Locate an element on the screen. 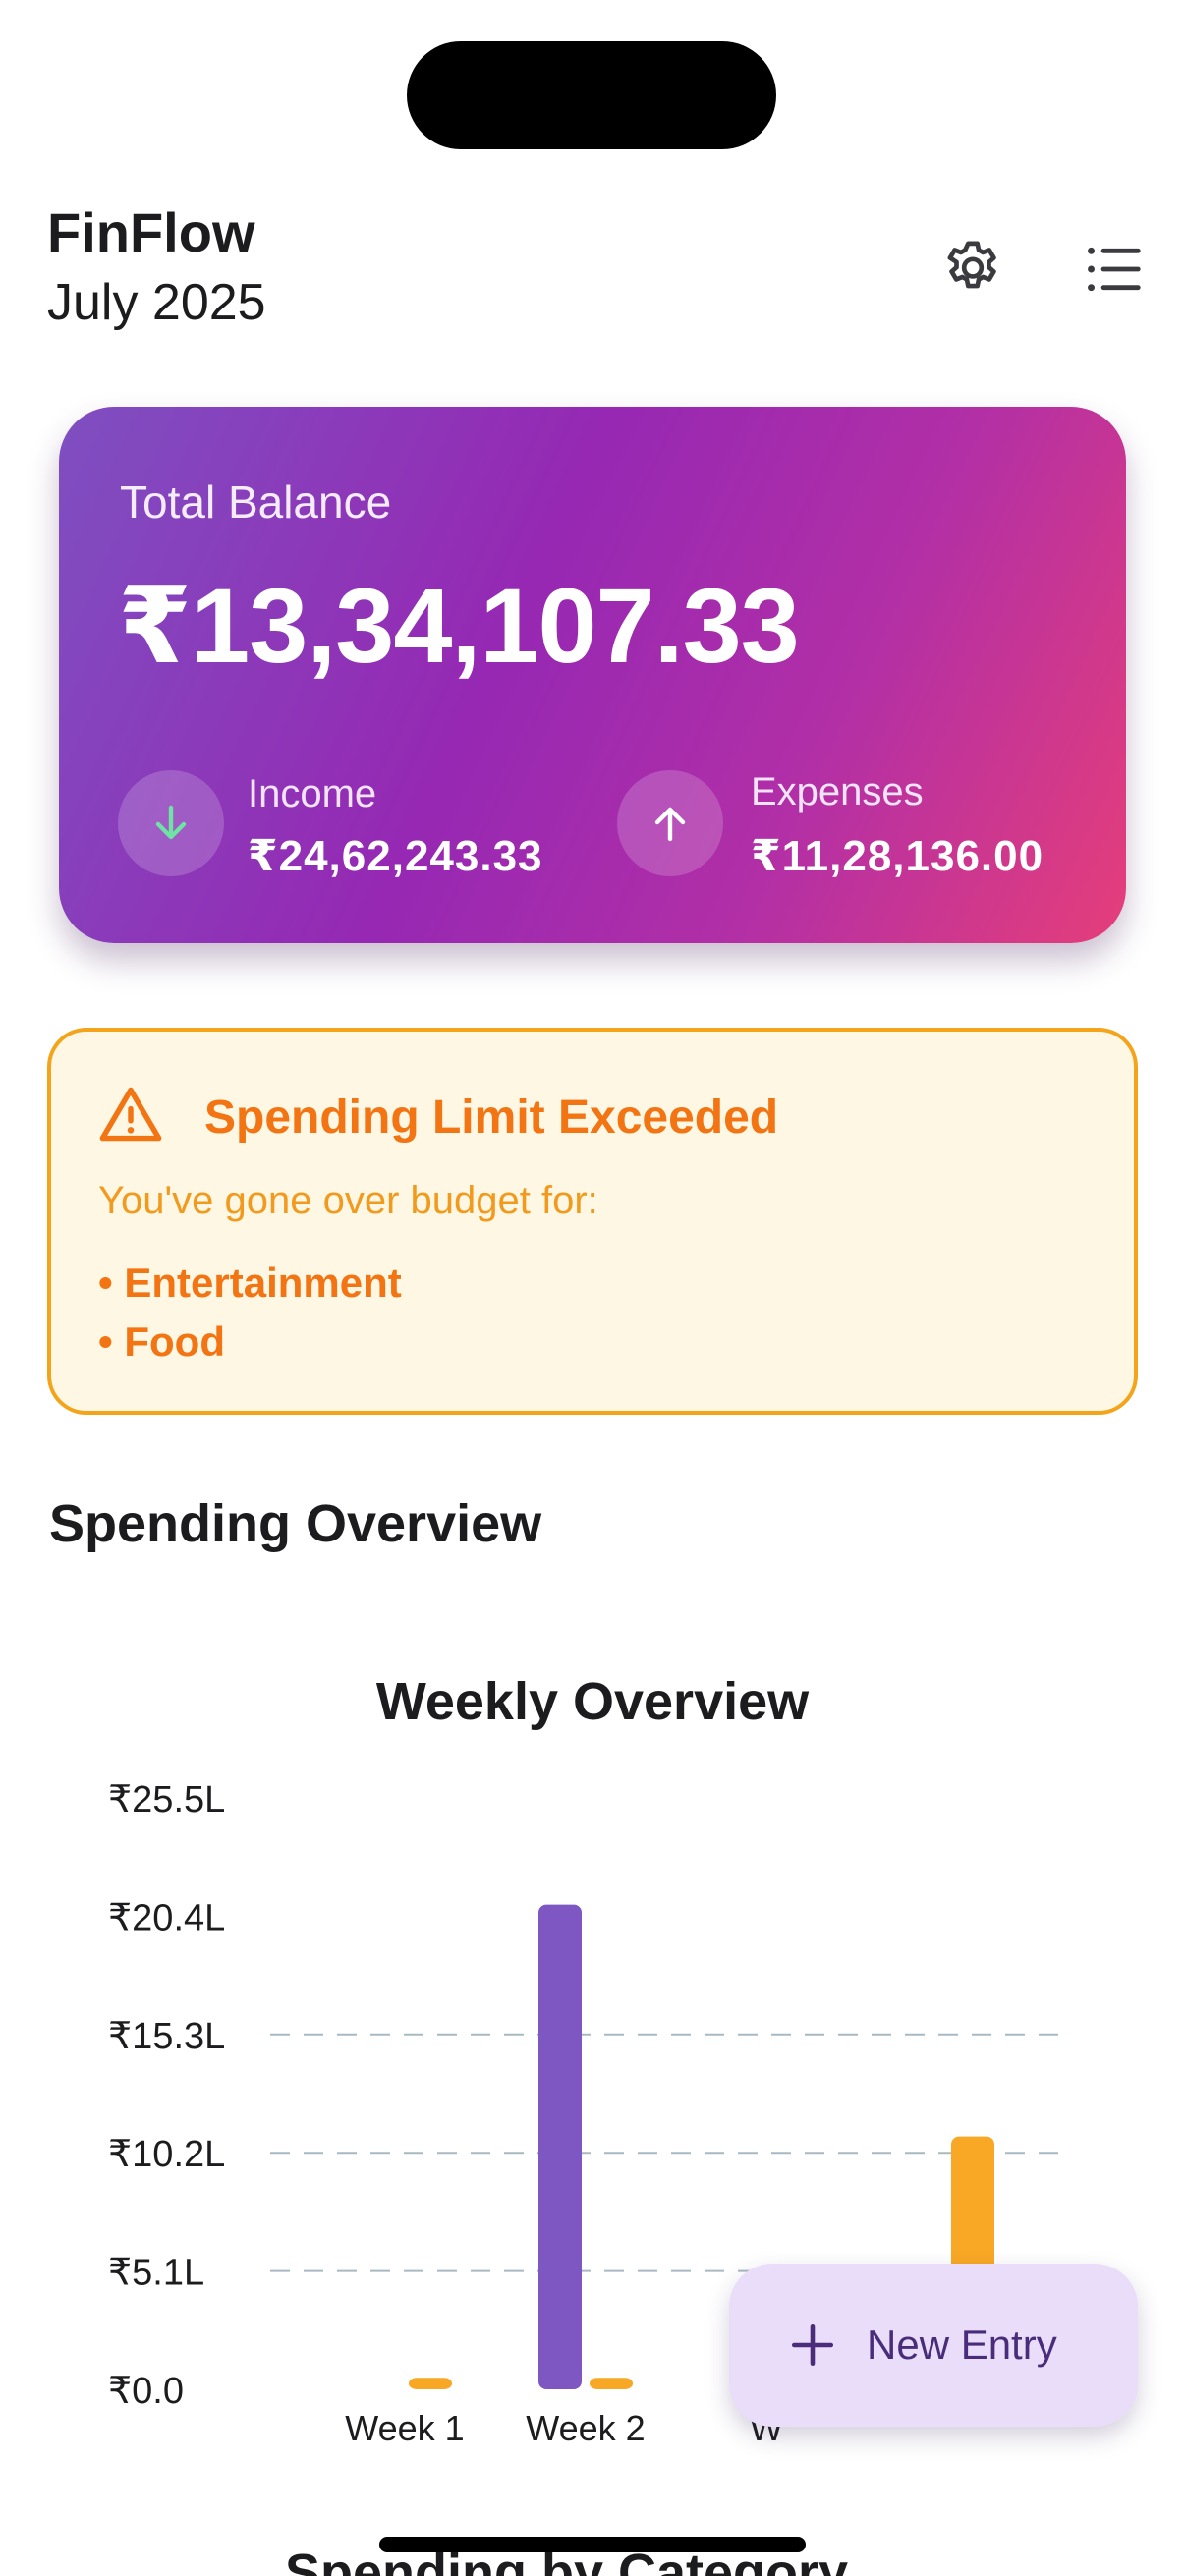 The image size is (1185, 2576). alert-item: • Entertainment is located at coordinates (250, 1283).